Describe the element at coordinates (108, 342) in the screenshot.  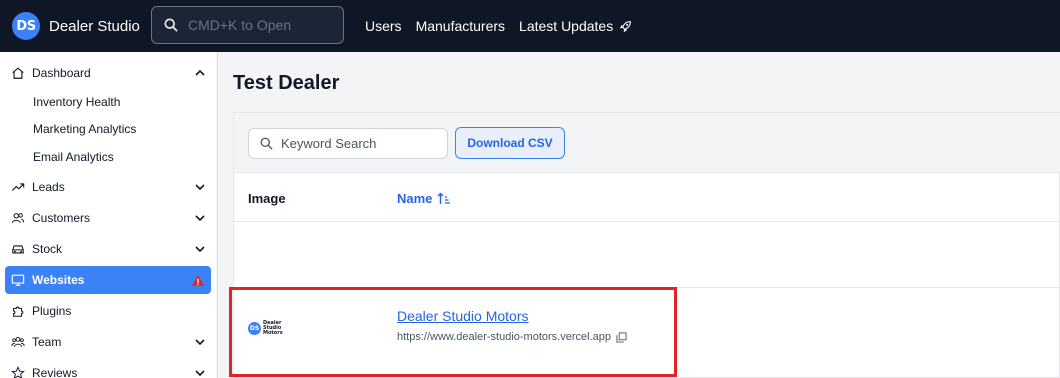
I see `sidebar-item-team: Team` at that location.